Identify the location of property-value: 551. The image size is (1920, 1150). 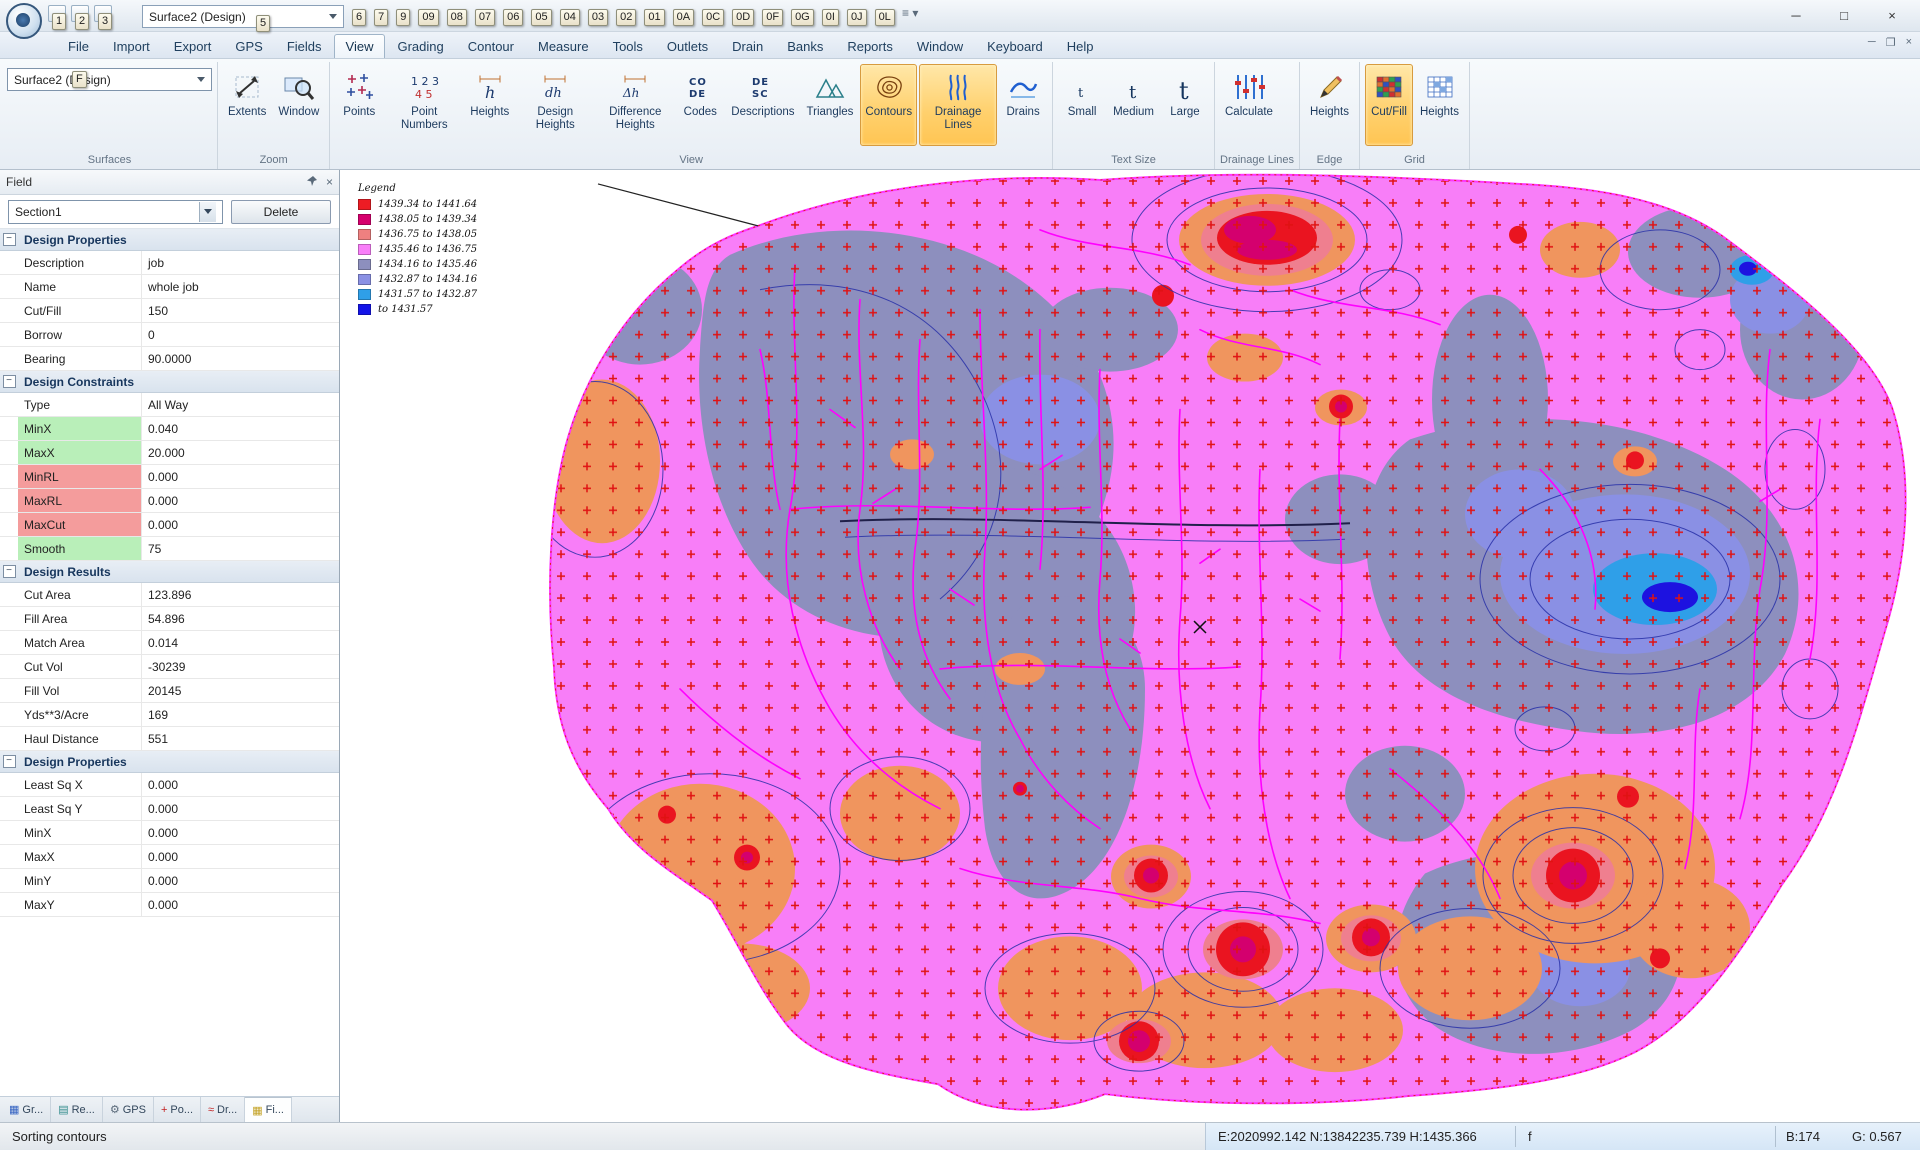
(240, 739).